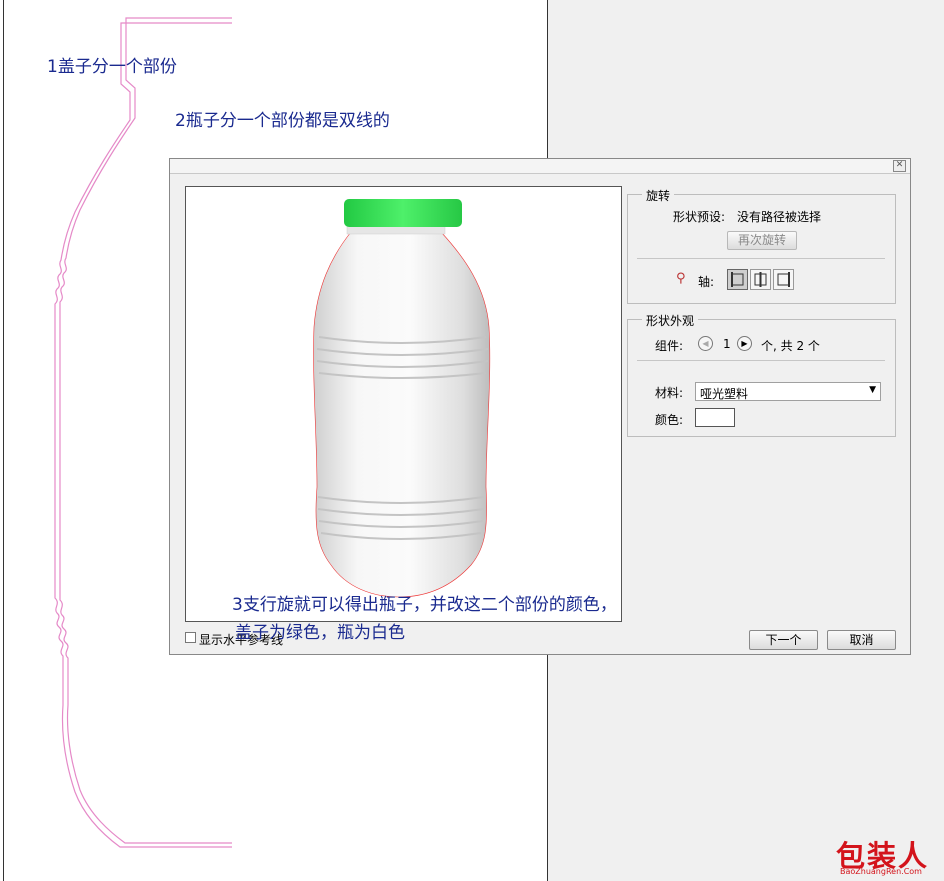 The width and height of the screenshot is (944, 881). Describe the element at coordinates (670, 320) in the screenshot. I see `appearance-group-title: 形状外观` at that location.